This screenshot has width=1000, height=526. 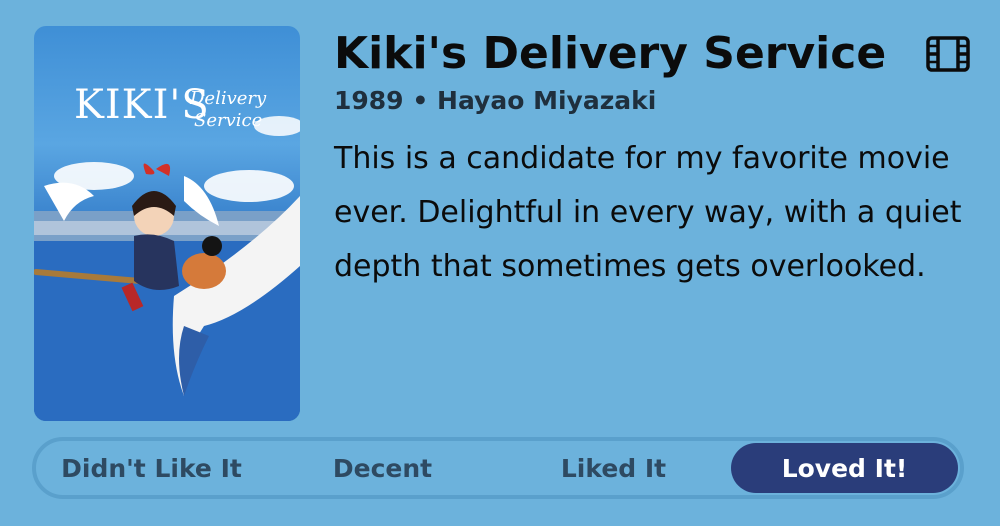 What do you see at coordinates (498, 468) in the screenshot?
I see `rating-selector: Didn't Like It Decent Liked It Loved It!` at bounding box center [498, 468].